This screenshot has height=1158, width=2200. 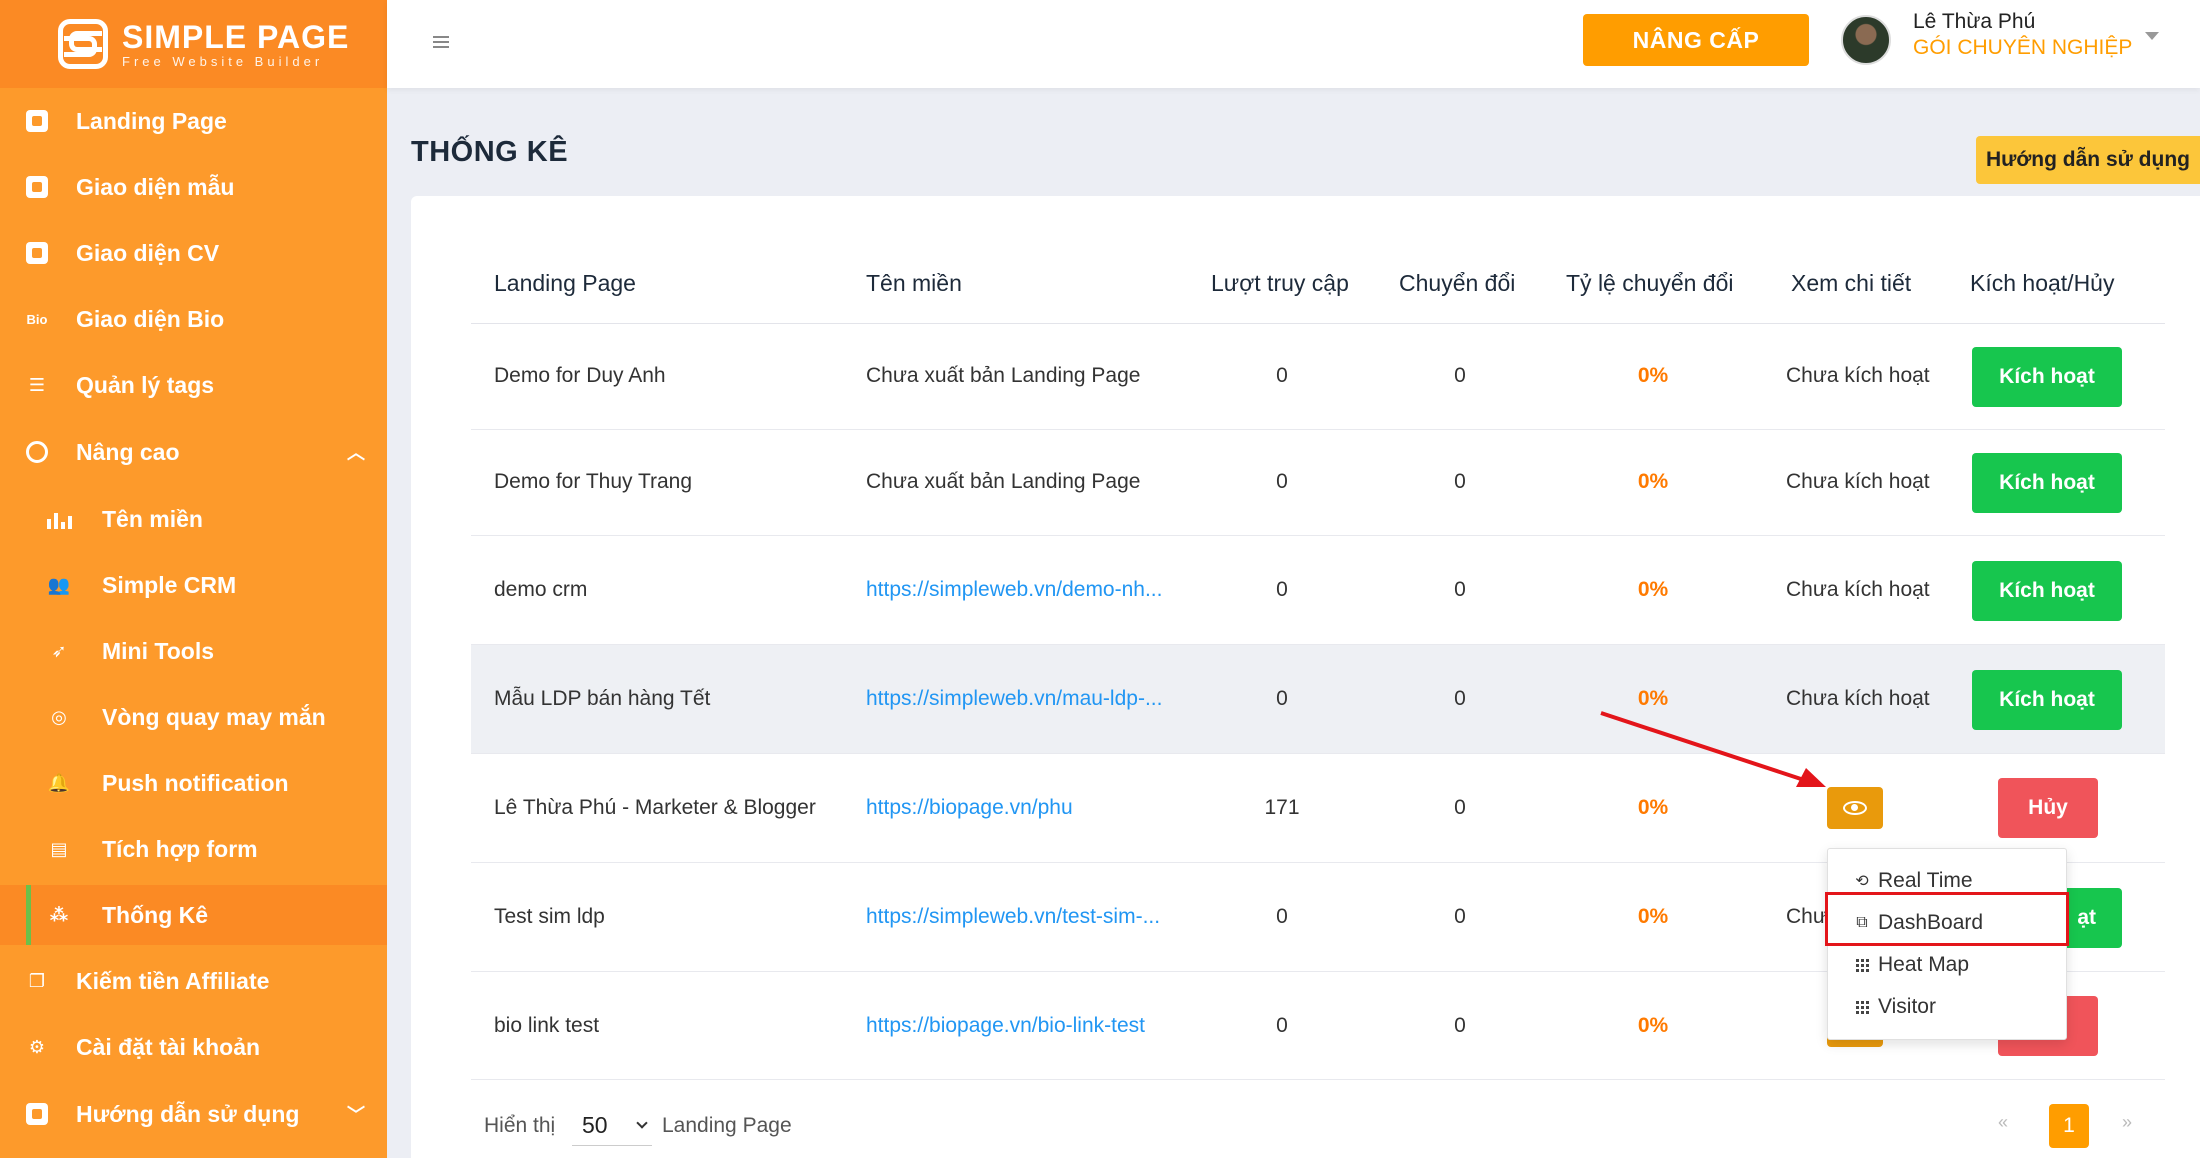 What do you see at coordinates (441, 43) in the screenshot?
I see `menu-toggle-icon` at bounding box center [441, 43].